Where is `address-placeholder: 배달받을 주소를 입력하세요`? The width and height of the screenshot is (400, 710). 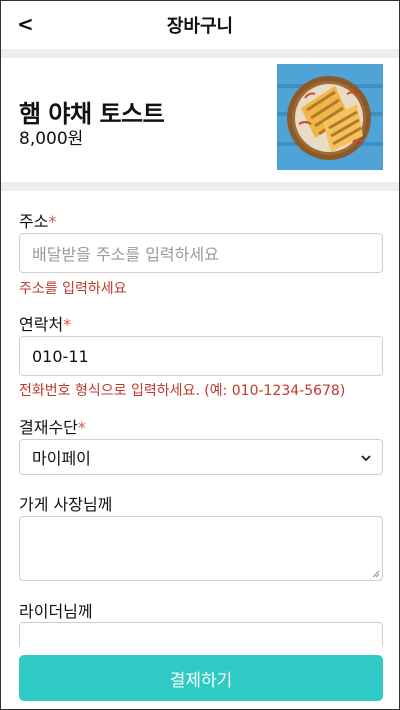
address-placeholder: 배달받을 주소를 입력하세요 is located at coordinates (125, 254).